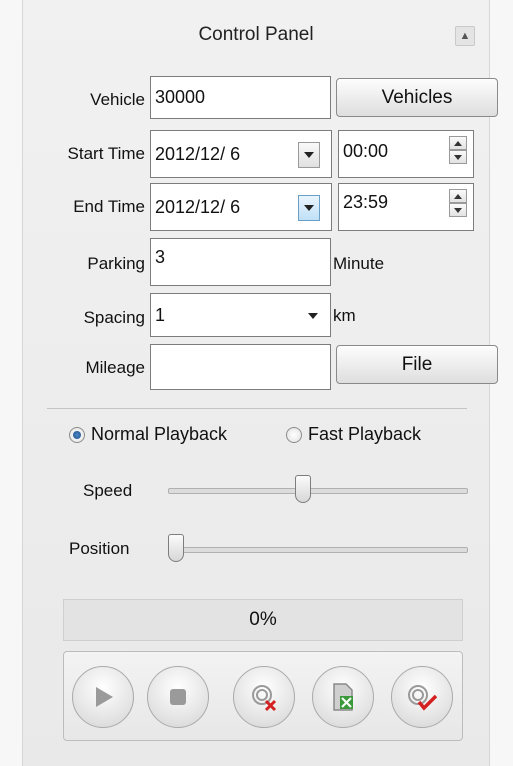 This screenshot has height=766, width=513. I want to click on start-clock-spinner, so click(458, 150).